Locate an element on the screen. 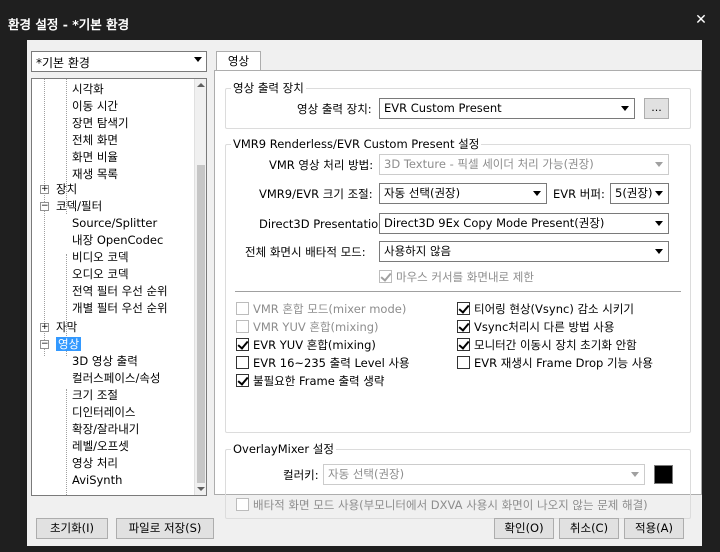 Image resolution: width=720 pixels, height=552 pixels. evr-buffer-label: EVR 버퍼: is located at coordinates (579, 194).